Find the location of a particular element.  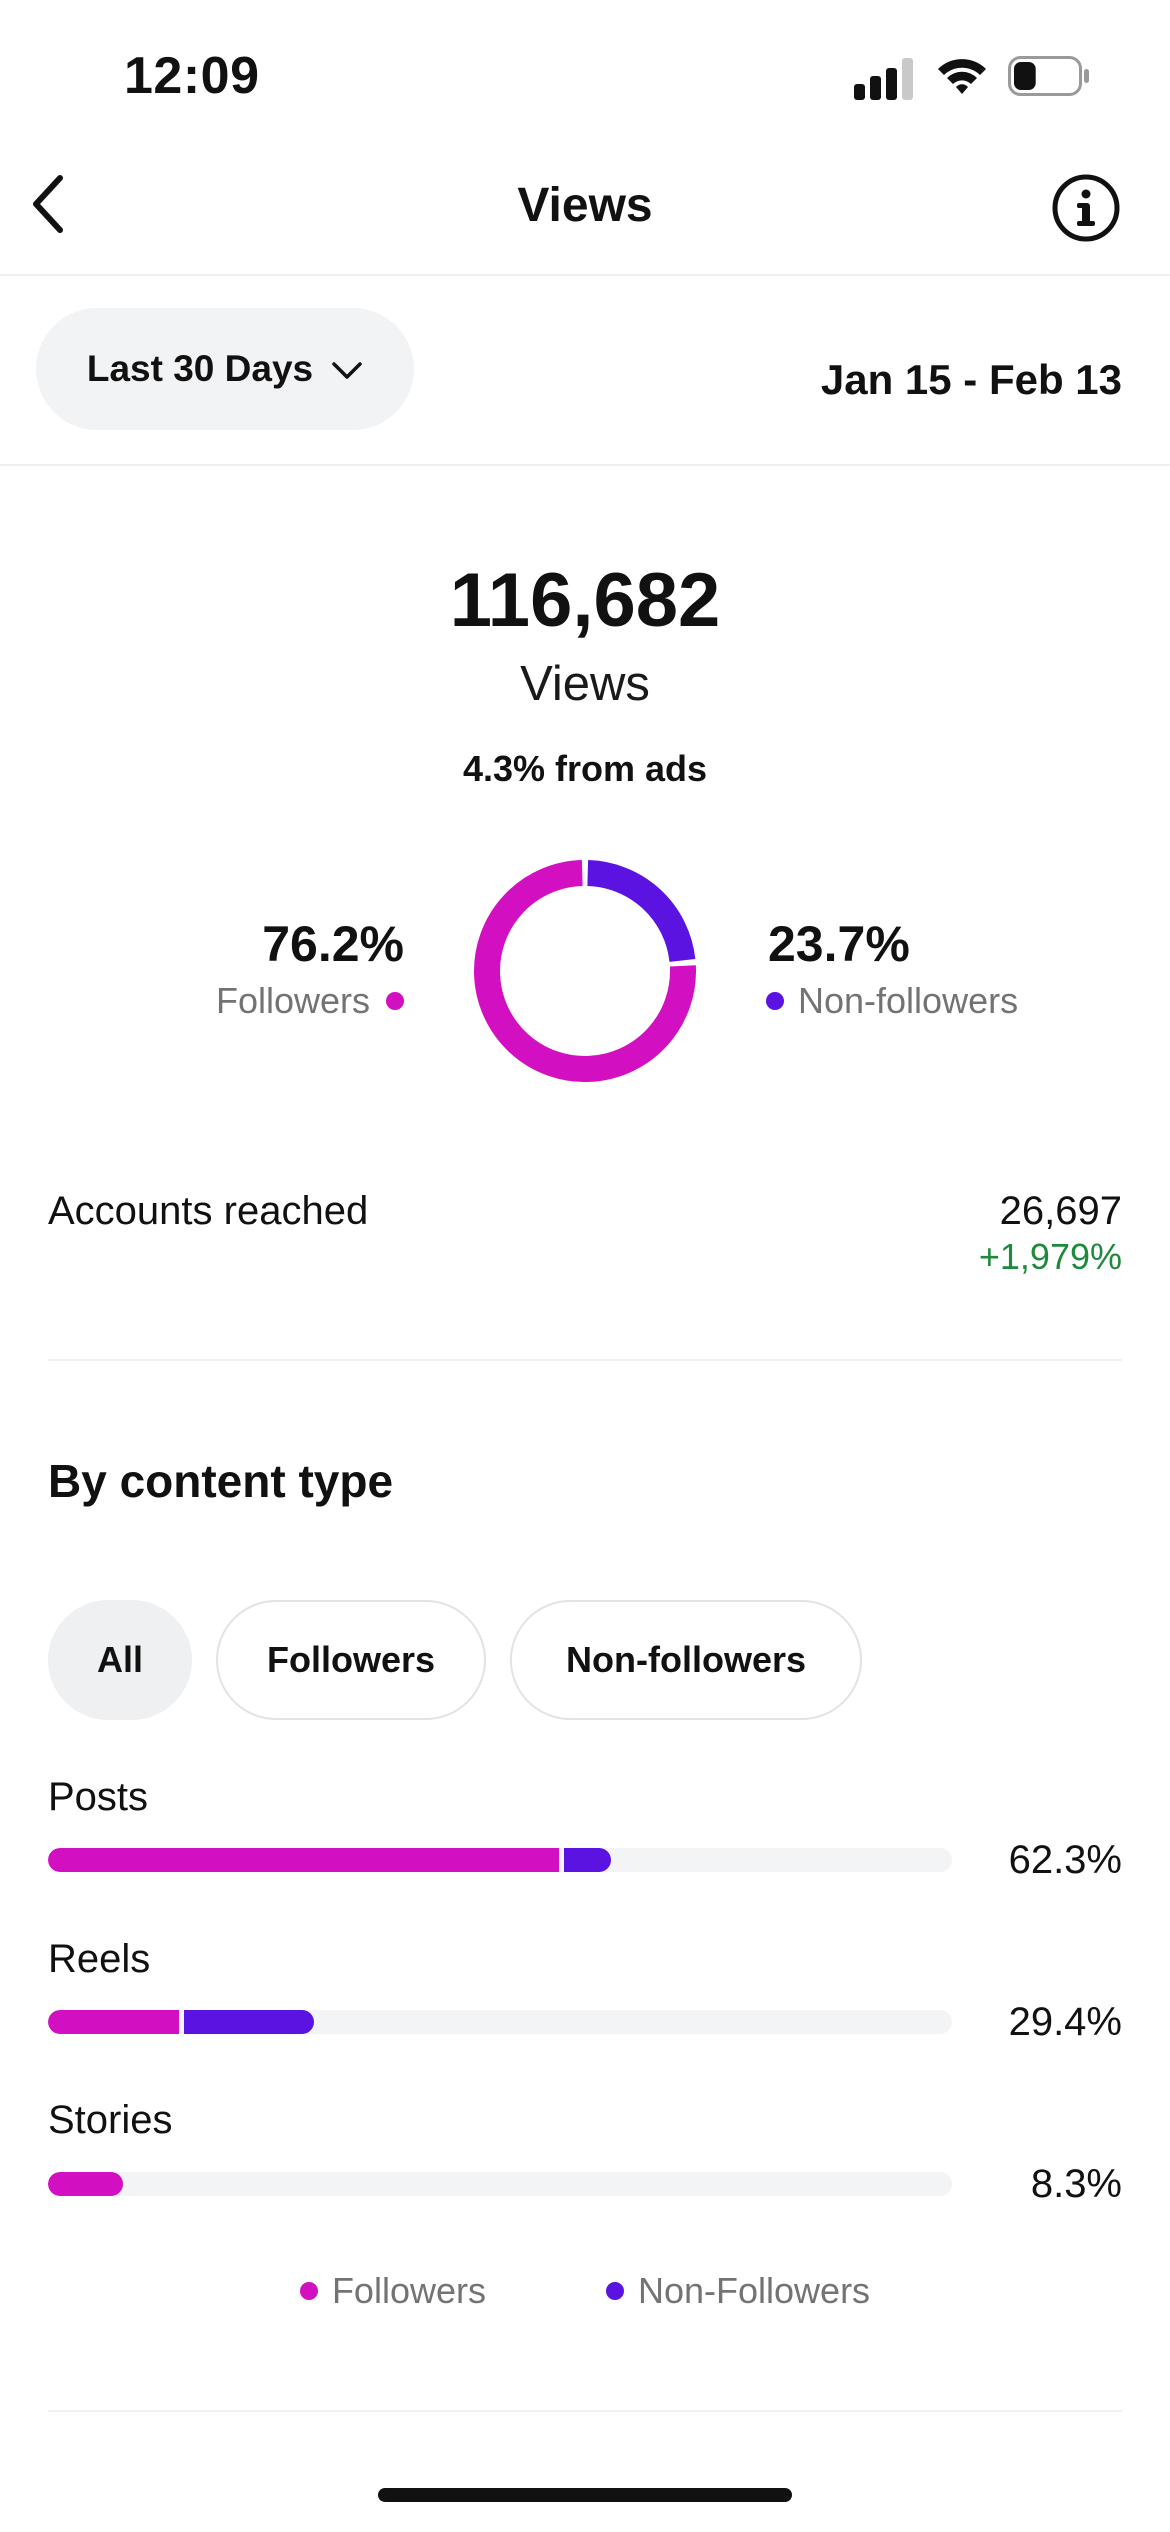

audience-donut-chart is located at coordinates (585, 971).